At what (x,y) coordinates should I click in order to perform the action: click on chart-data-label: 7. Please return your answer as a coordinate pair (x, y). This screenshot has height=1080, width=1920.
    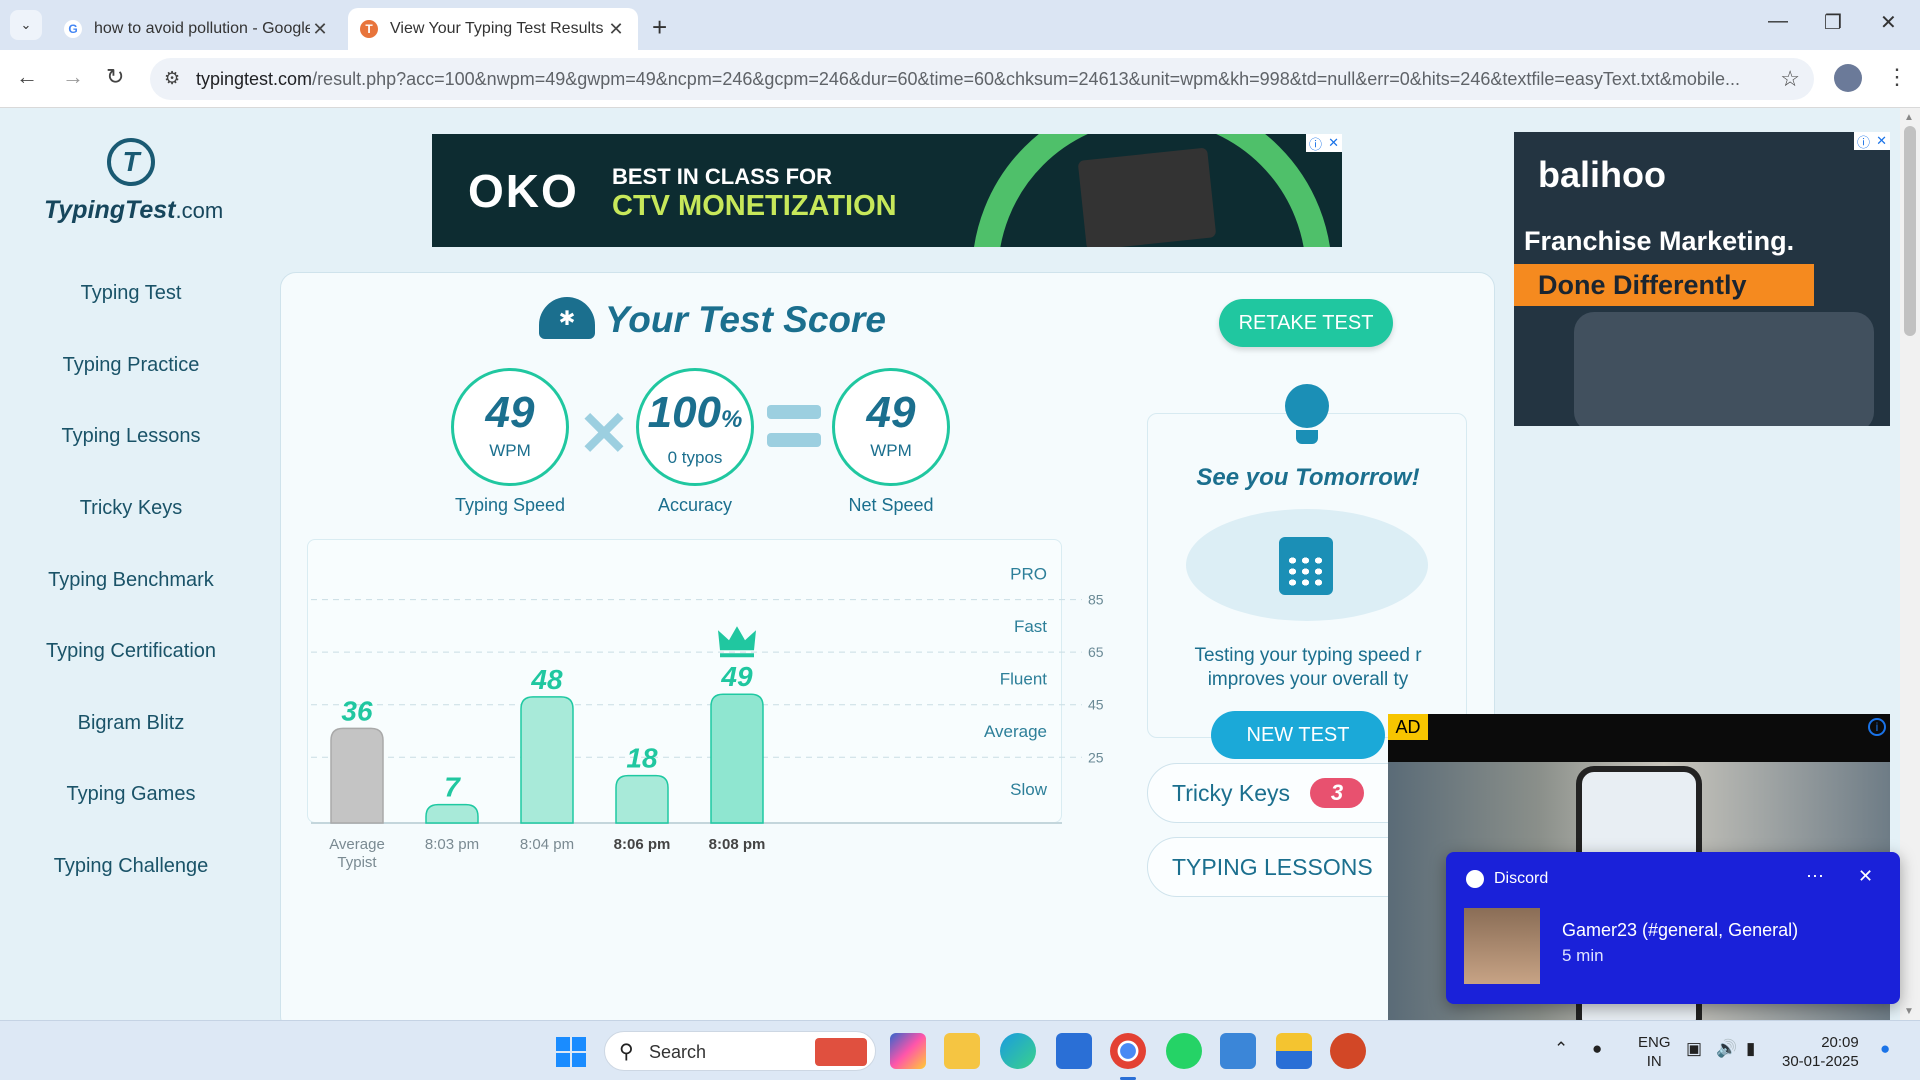
    Looking at the image, I should click on (452, 787).